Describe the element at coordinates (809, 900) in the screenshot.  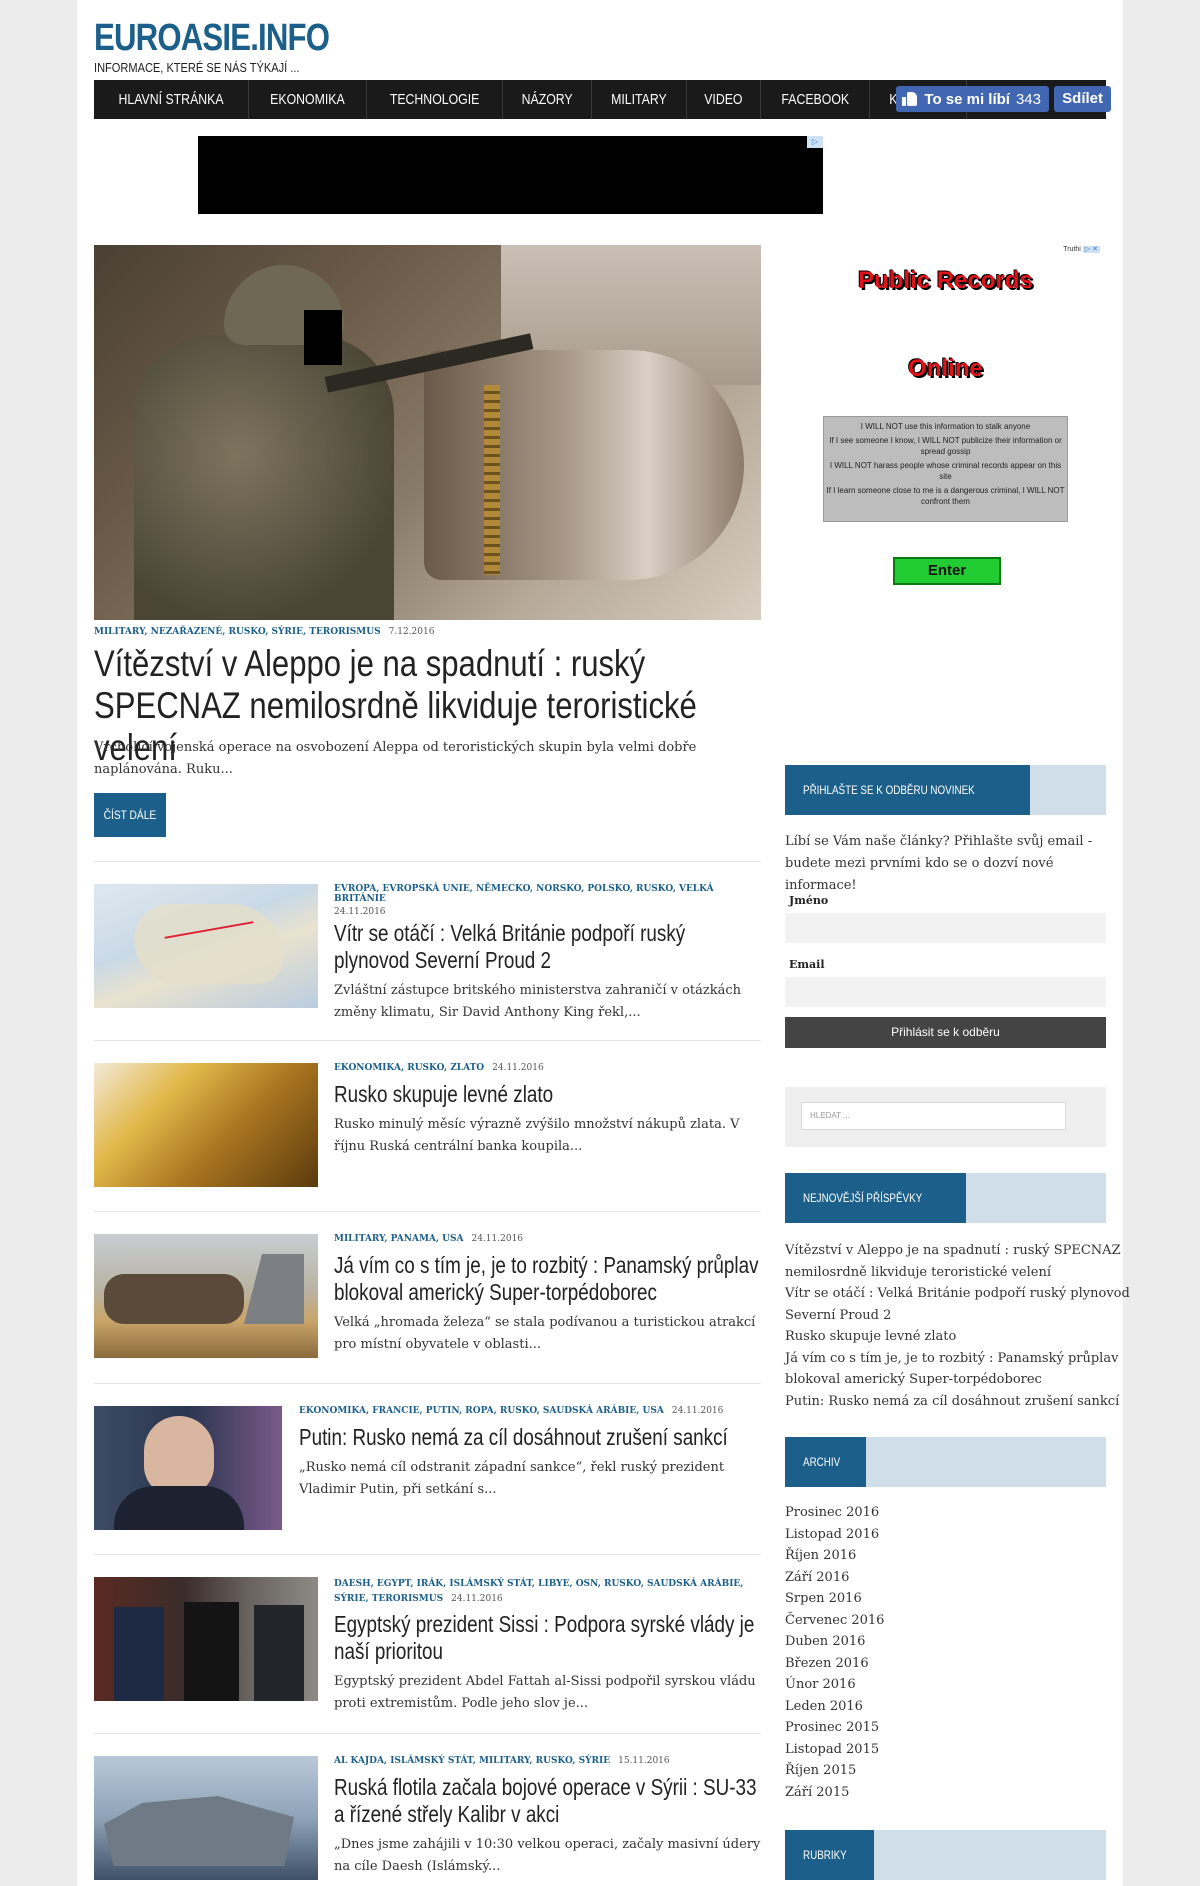
I see `name-label: Jméno` at that location.